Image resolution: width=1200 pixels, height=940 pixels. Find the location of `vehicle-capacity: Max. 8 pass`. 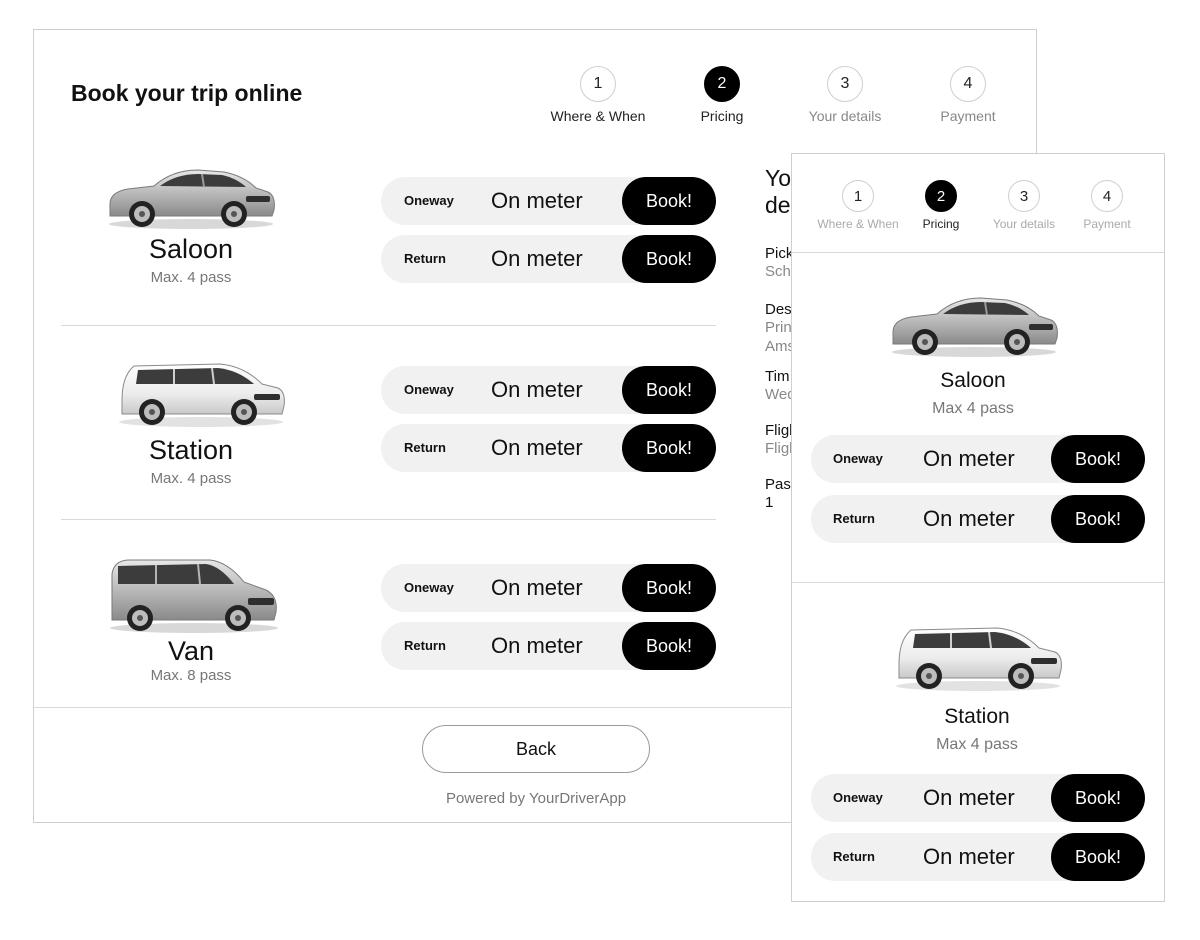

vehicle-capacity: Max. 8 pass is located at coordinates (191, 675).